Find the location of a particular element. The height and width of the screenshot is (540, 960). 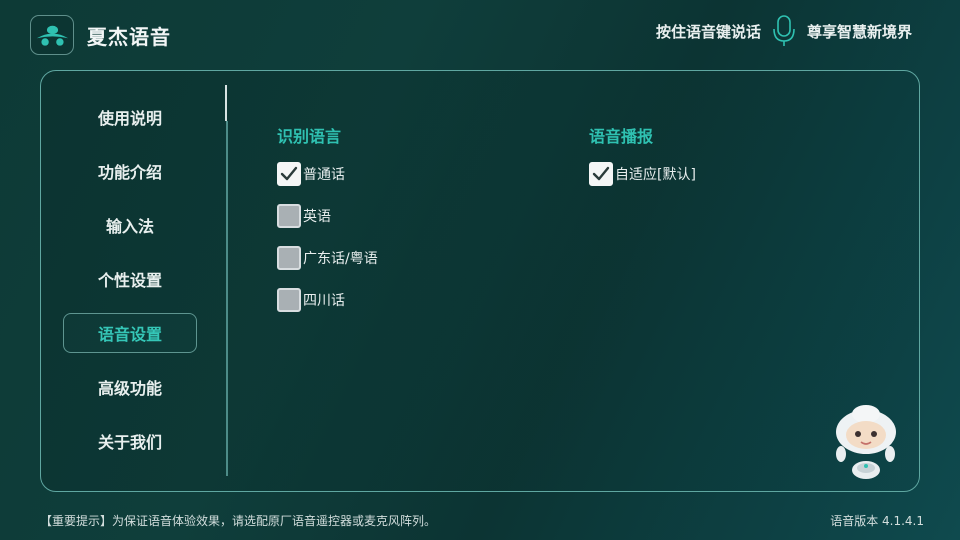

sidebar-item-voice-settings: 语音设置 is located at coordinates (130, 333).